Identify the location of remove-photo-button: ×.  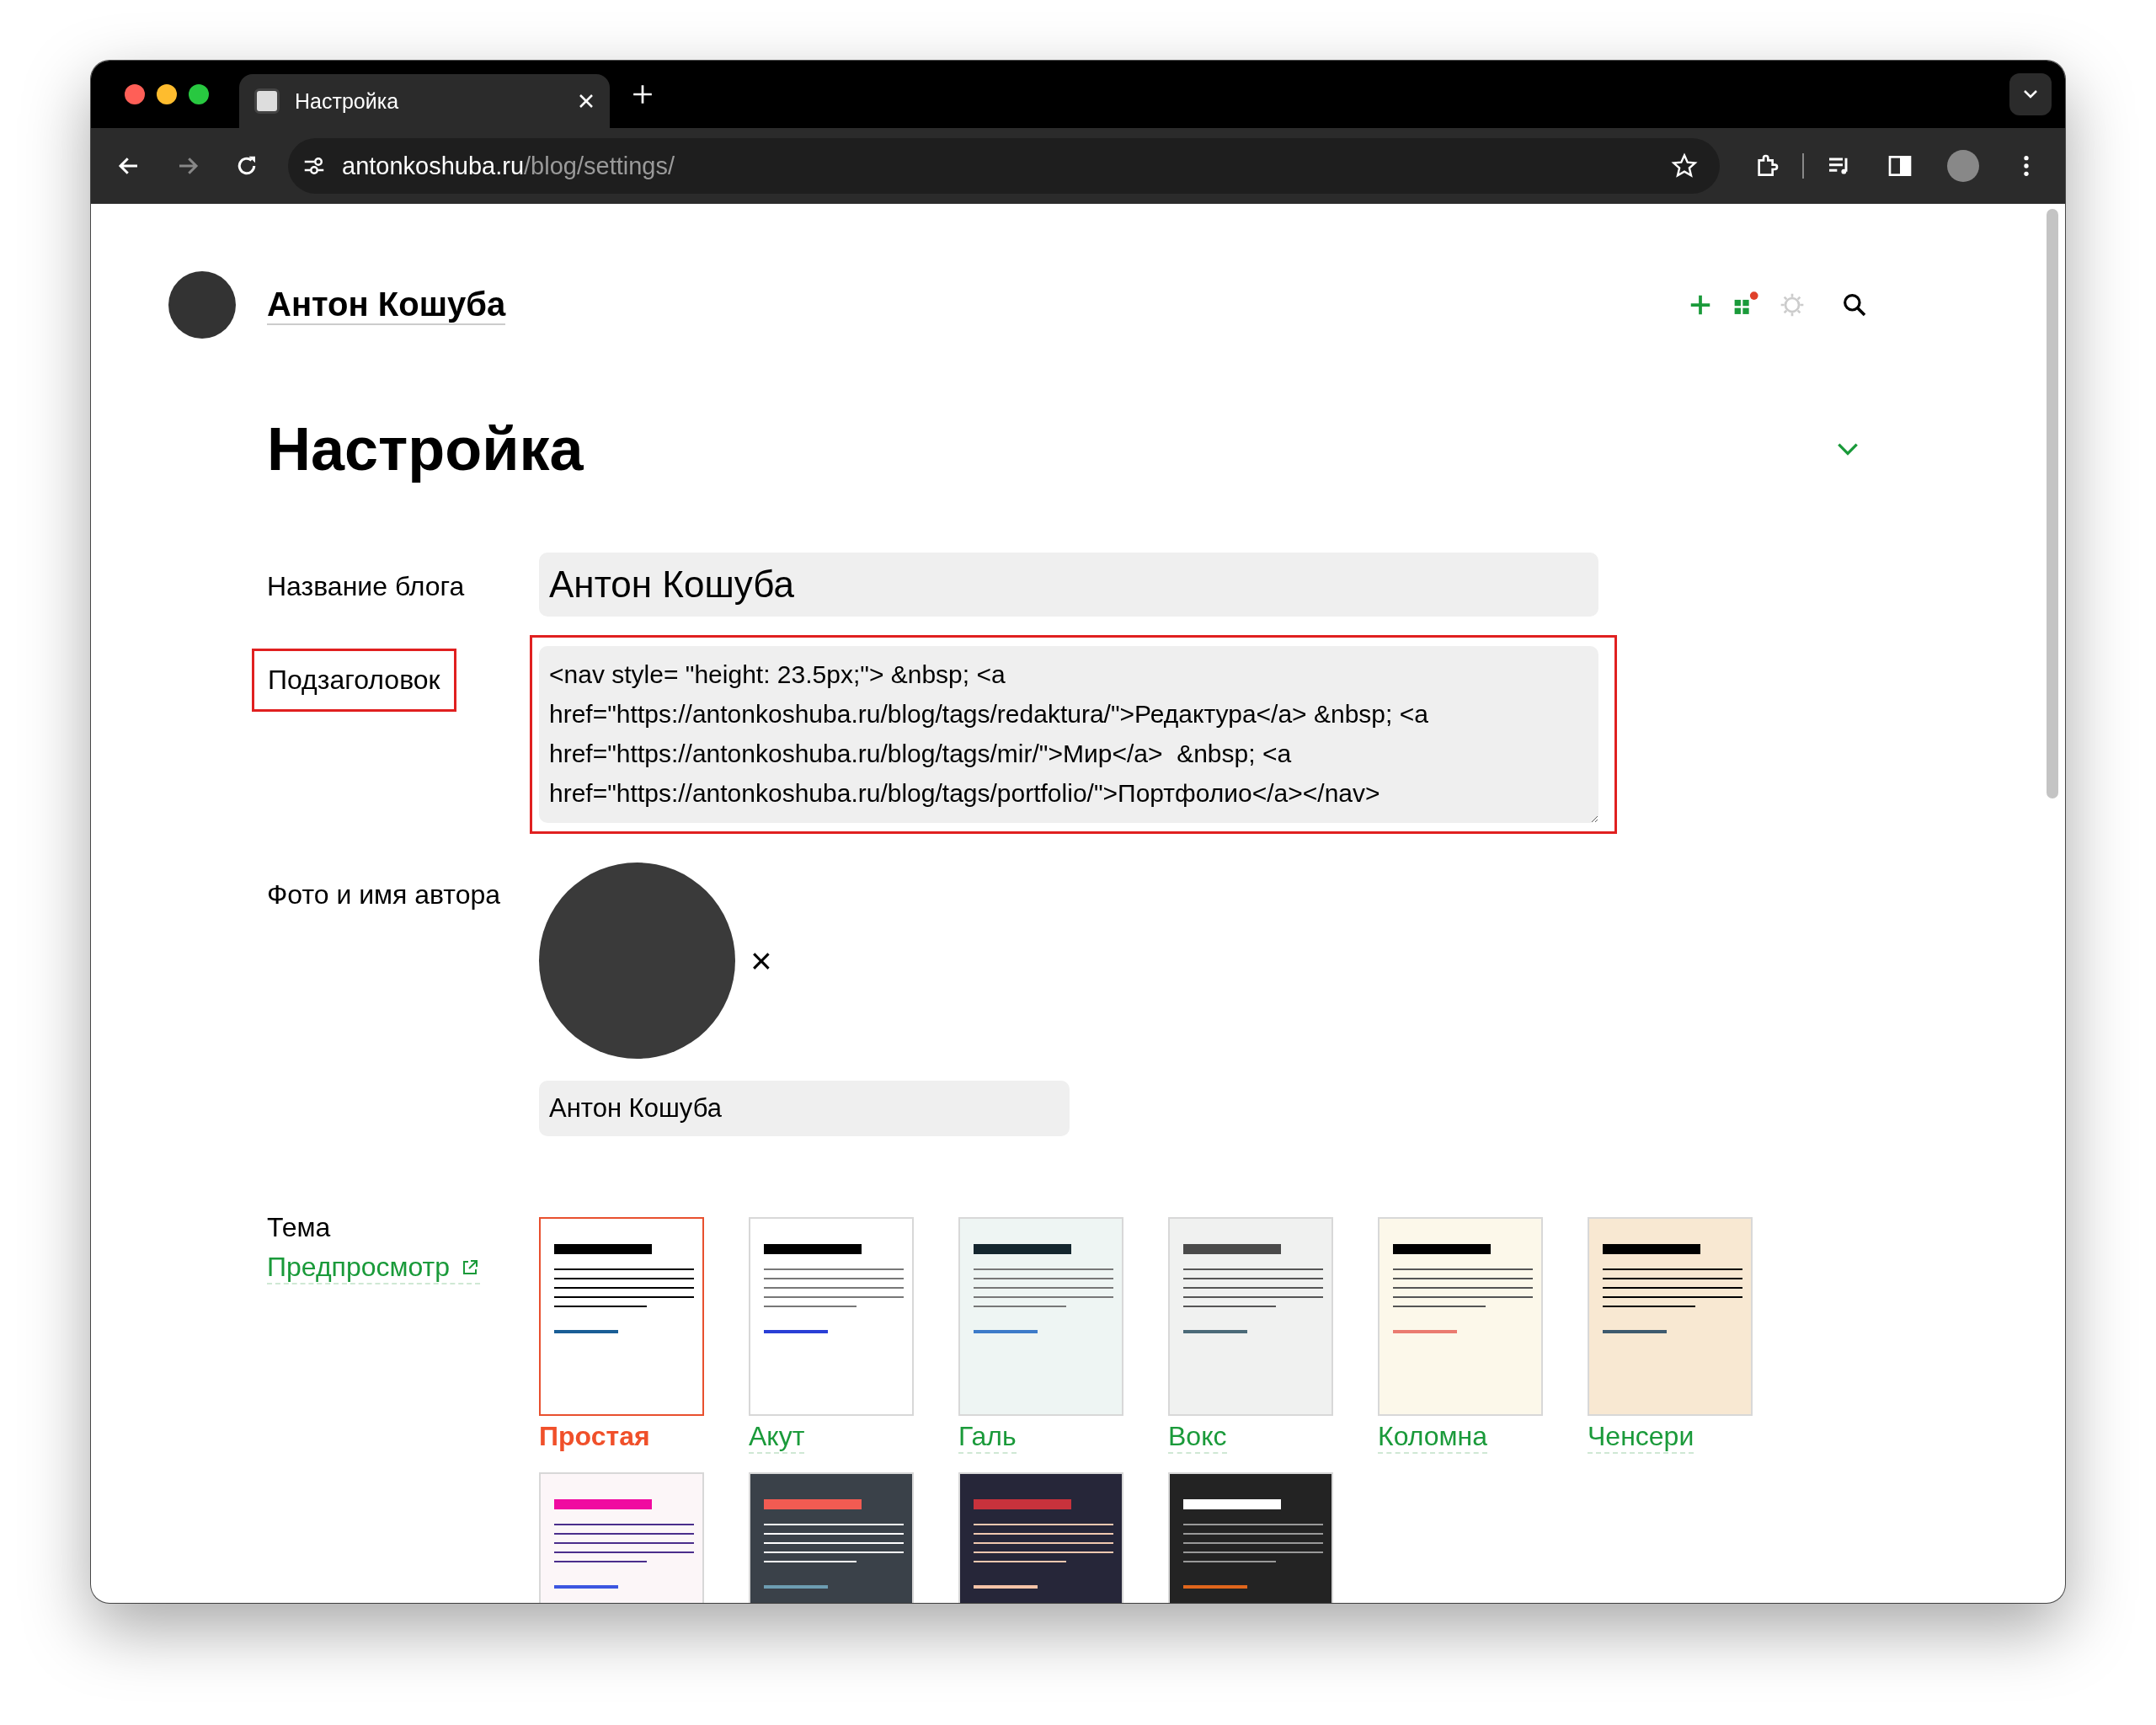
(761, 961).